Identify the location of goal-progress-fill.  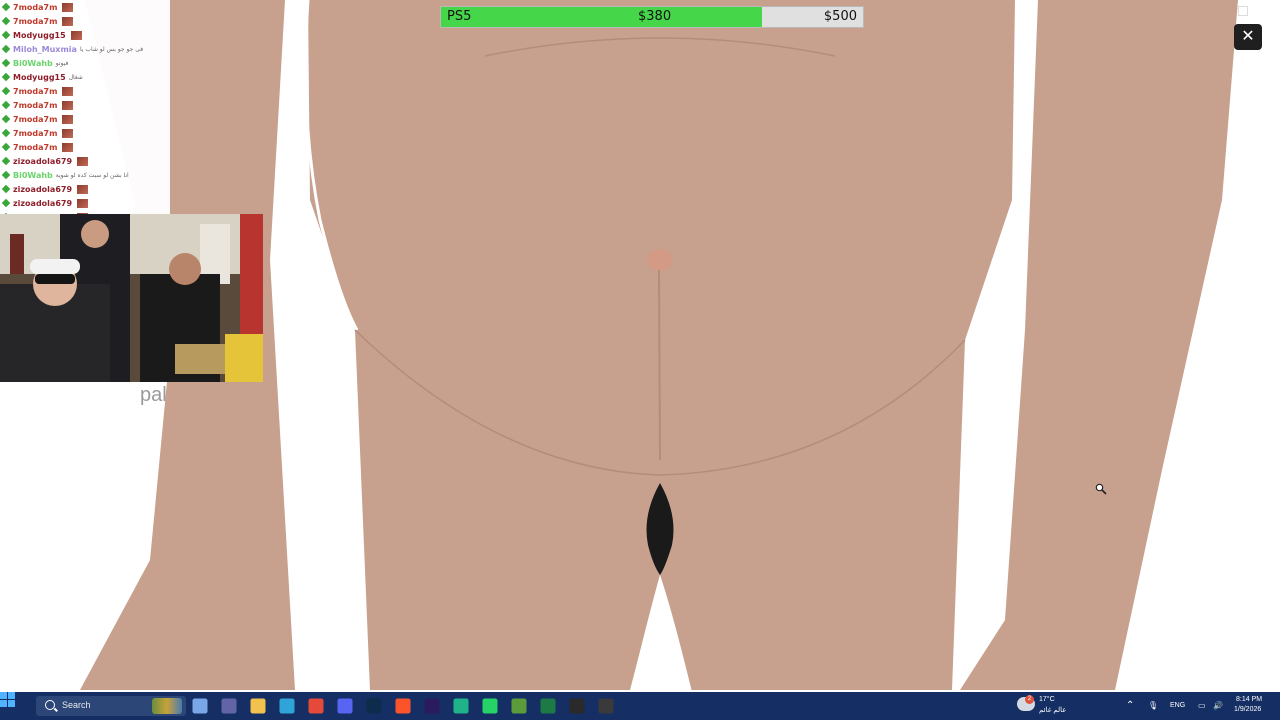
(601, 17).